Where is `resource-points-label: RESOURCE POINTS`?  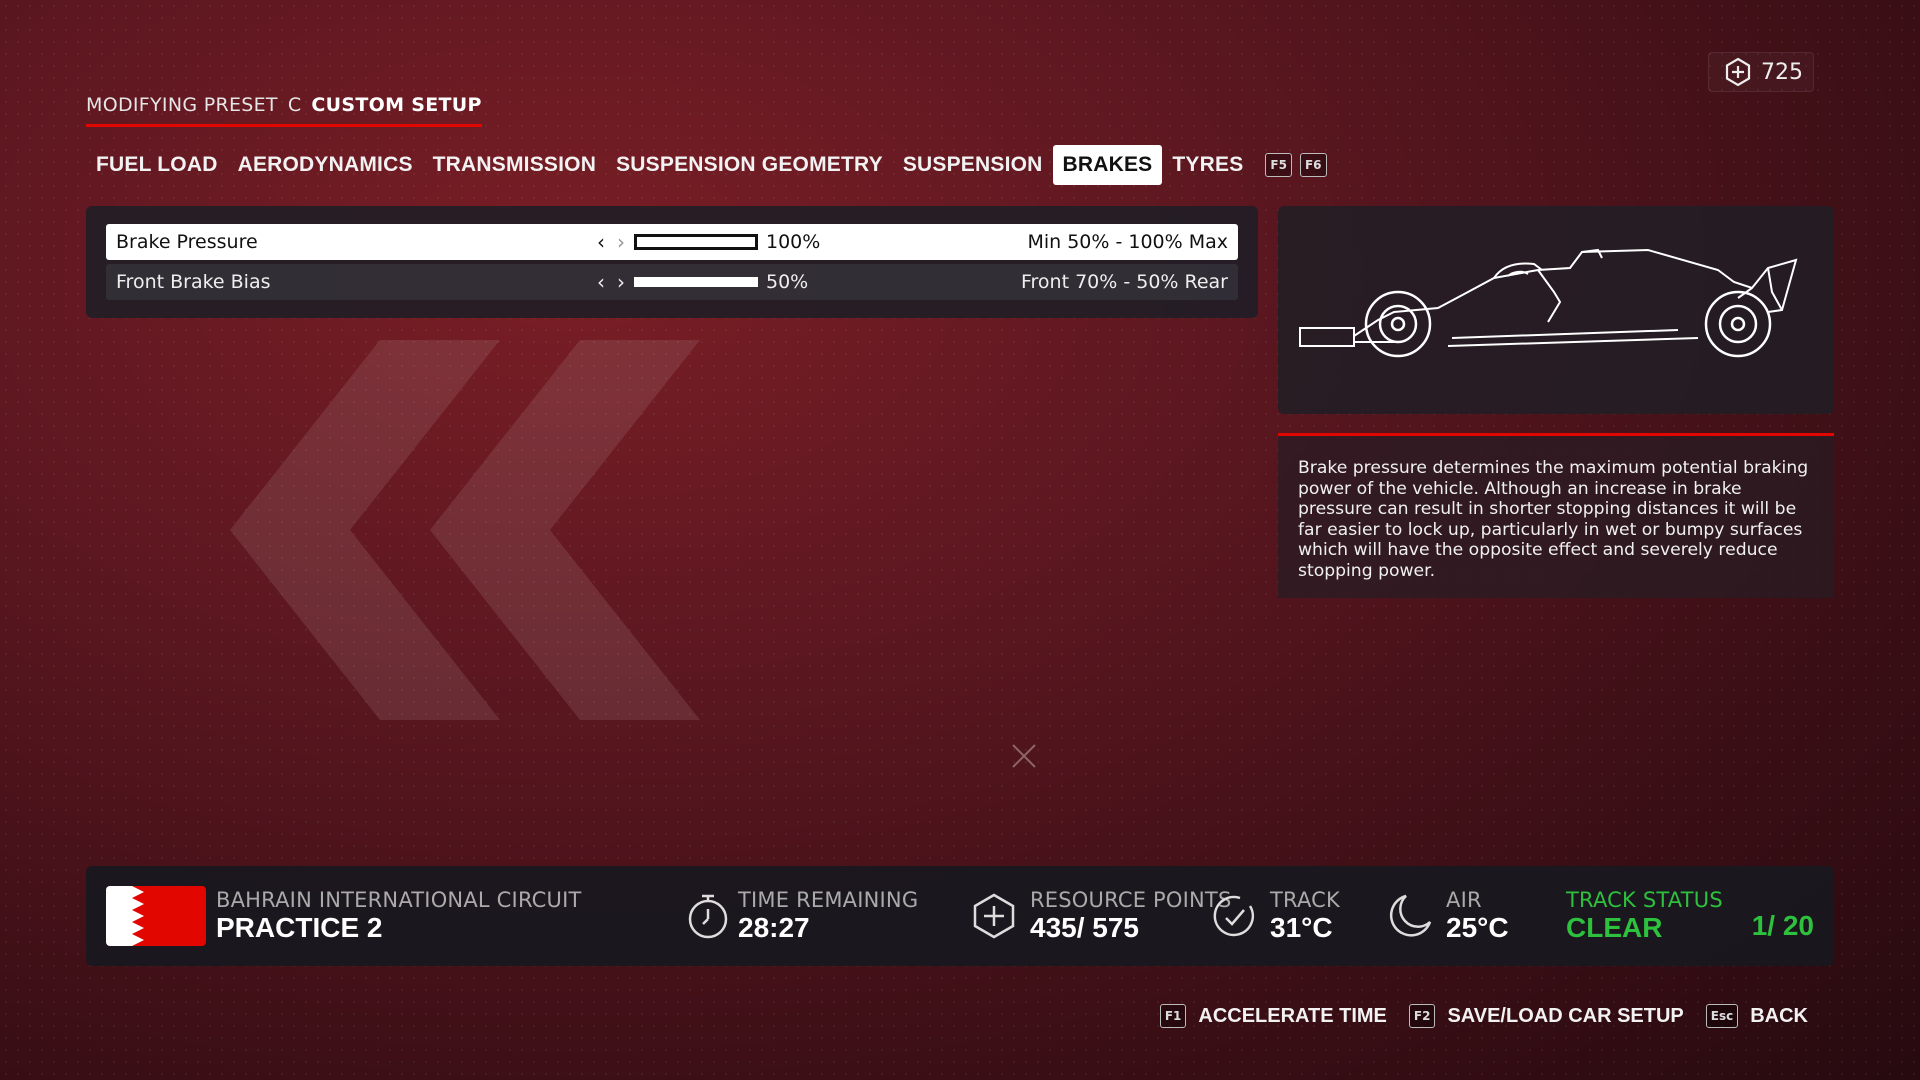 resource-points-label: RESOURCE POINTS is located at coordinates (1131, 900).